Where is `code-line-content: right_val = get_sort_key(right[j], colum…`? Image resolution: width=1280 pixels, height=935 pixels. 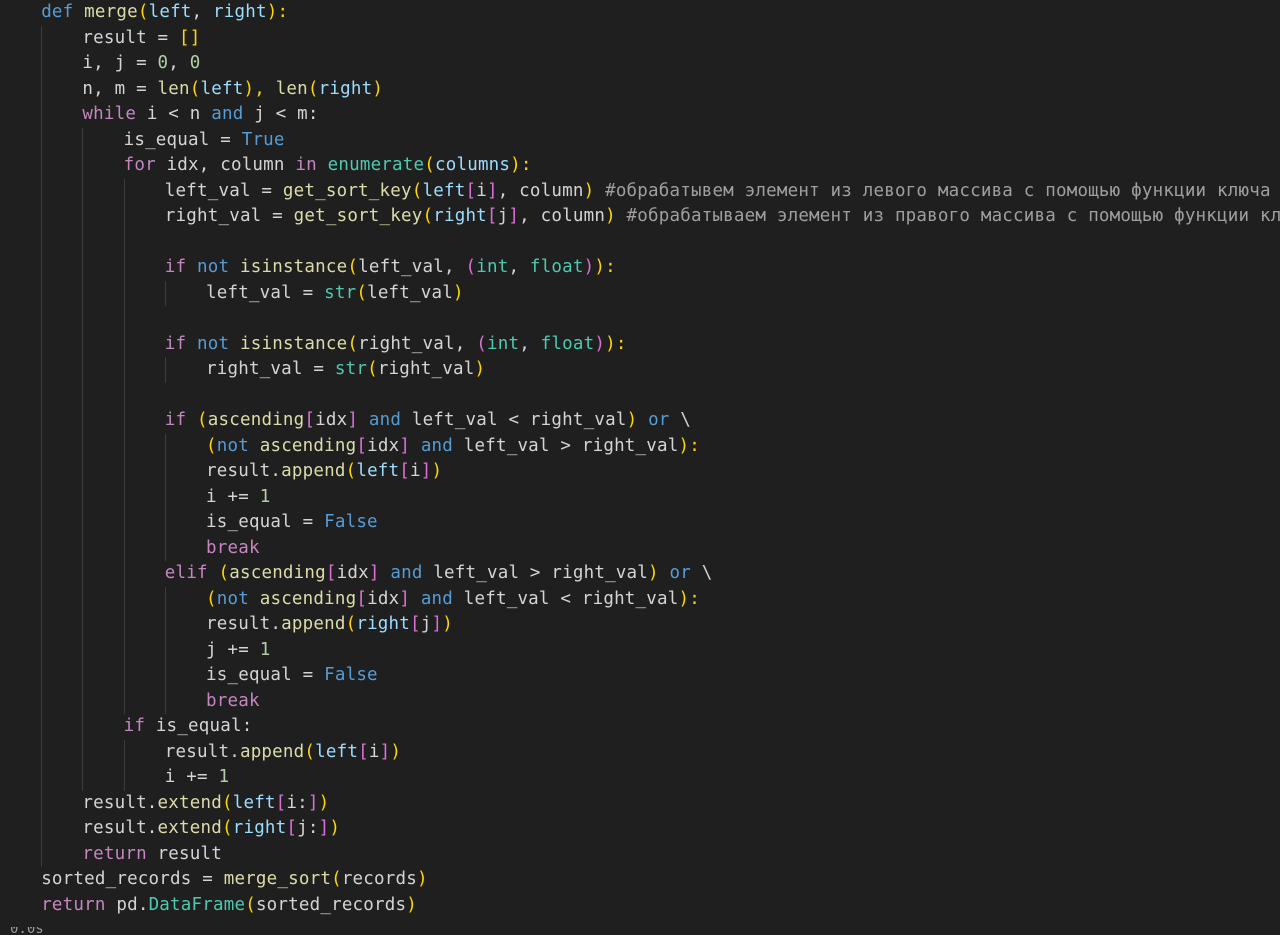
code-line-content: right_val = get_sort_key(right[j], colum… is located at coordinates (722, 217).